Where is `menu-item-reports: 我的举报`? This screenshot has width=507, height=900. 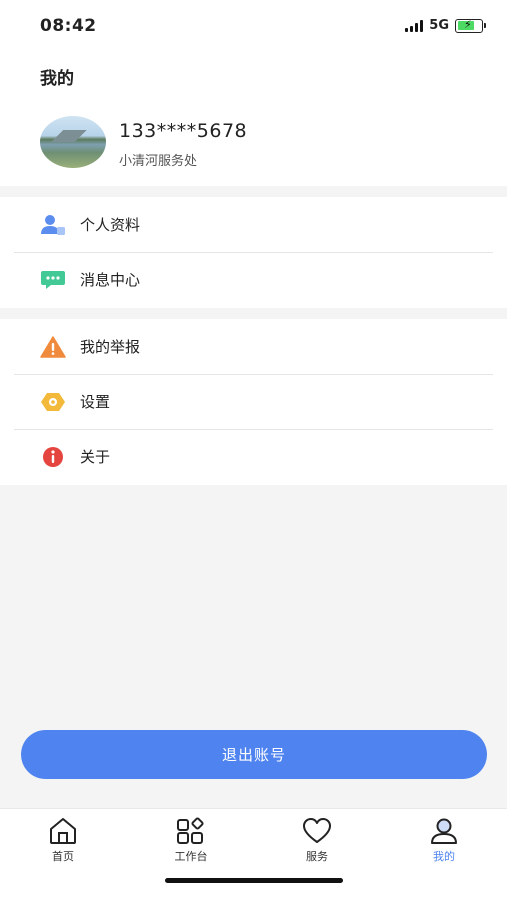
menu-item-reports: 我的举报 is located at coordinates (253, 346).